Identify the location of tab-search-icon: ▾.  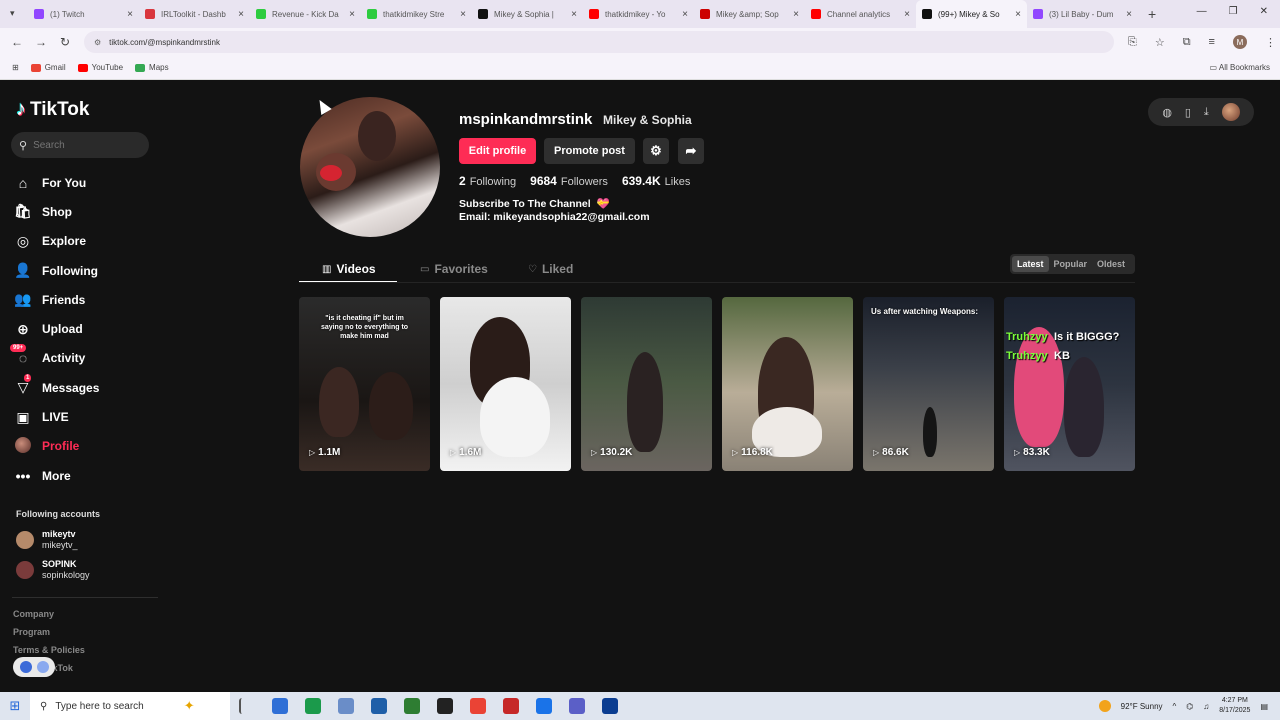
(12, 13).